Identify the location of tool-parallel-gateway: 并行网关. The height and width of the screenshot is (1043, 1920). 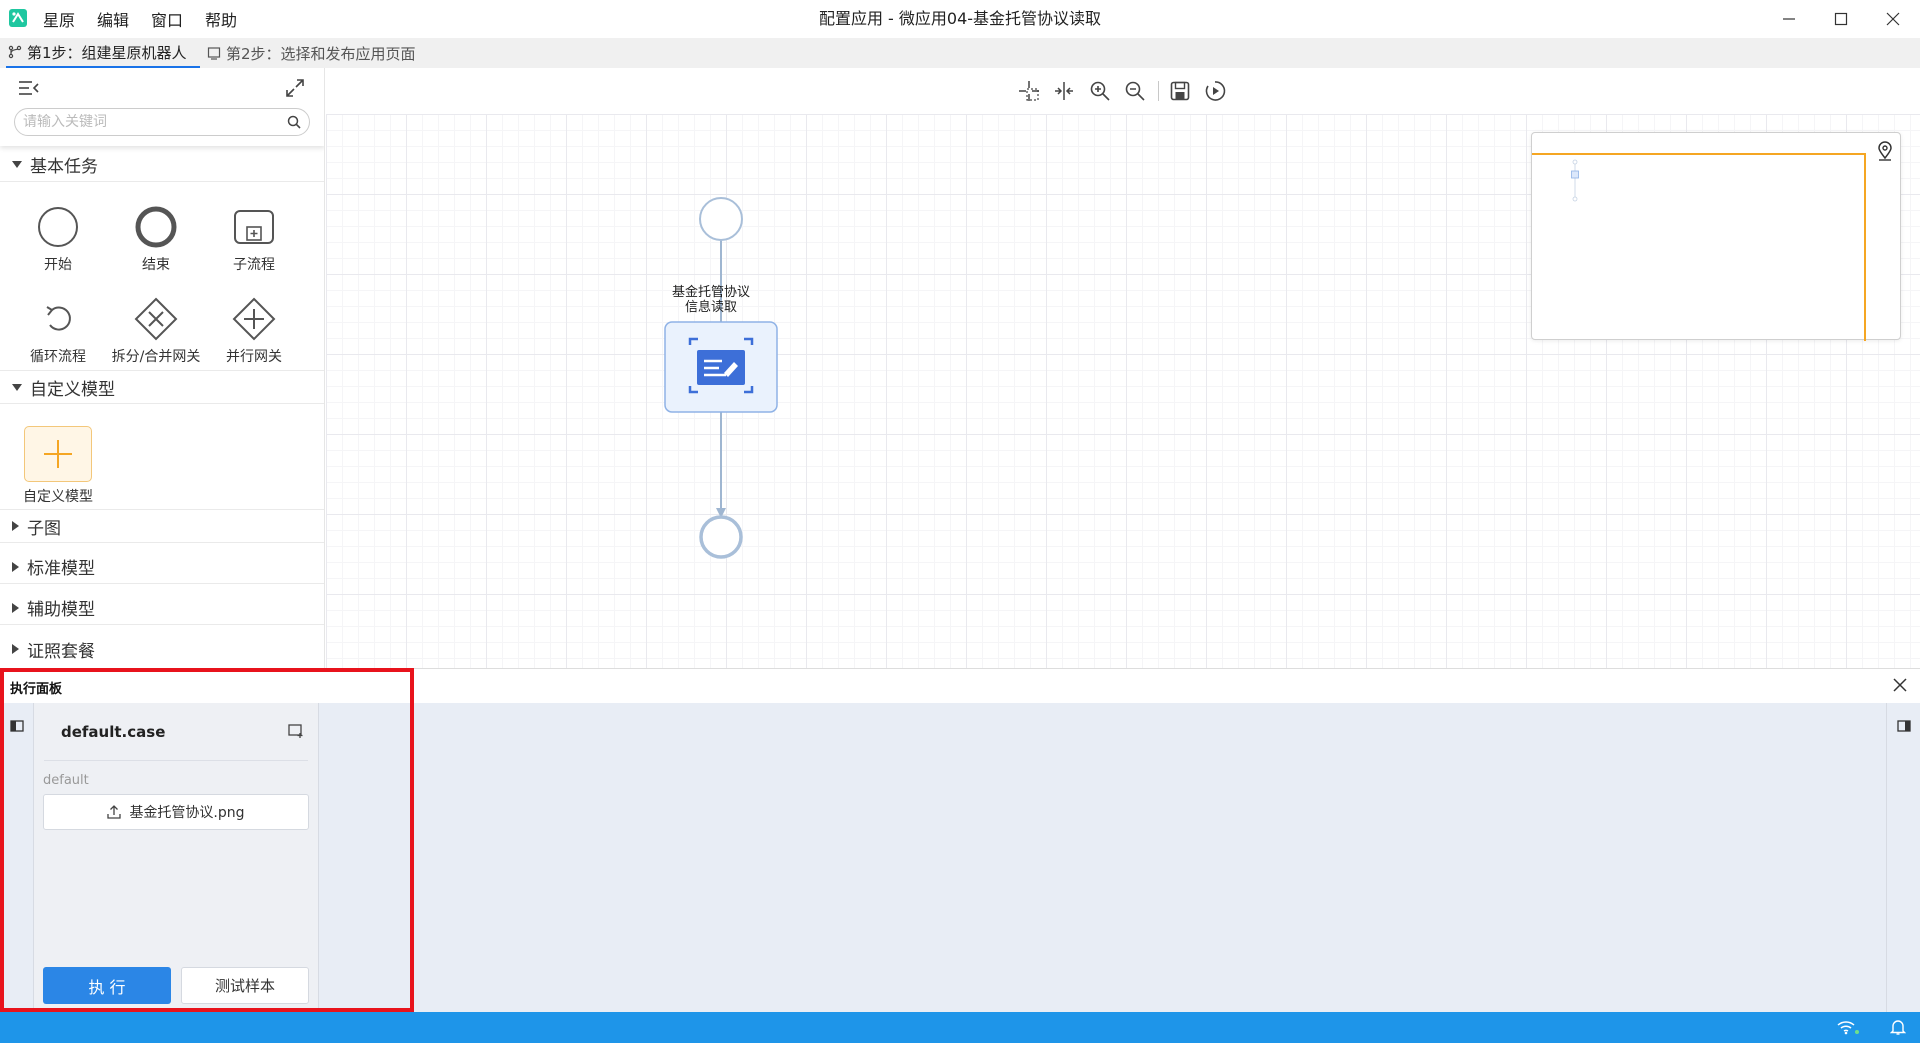
(254, 336).